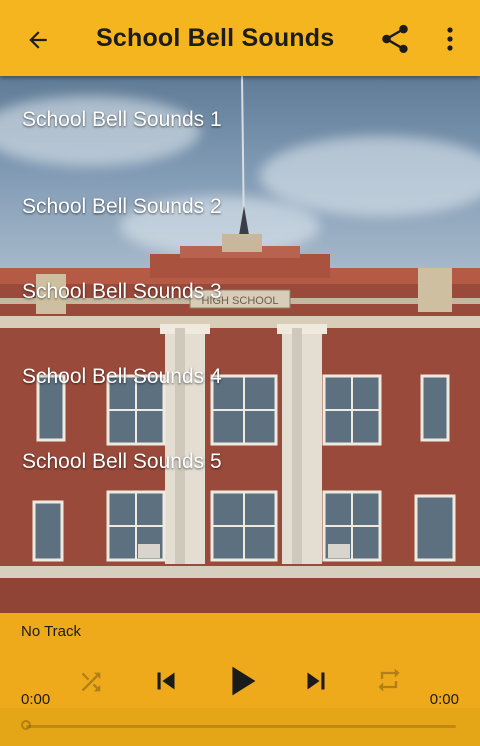 This screenshot has width=480, height=746. I want to click on total-duration: 0:00, so click(444, 699).